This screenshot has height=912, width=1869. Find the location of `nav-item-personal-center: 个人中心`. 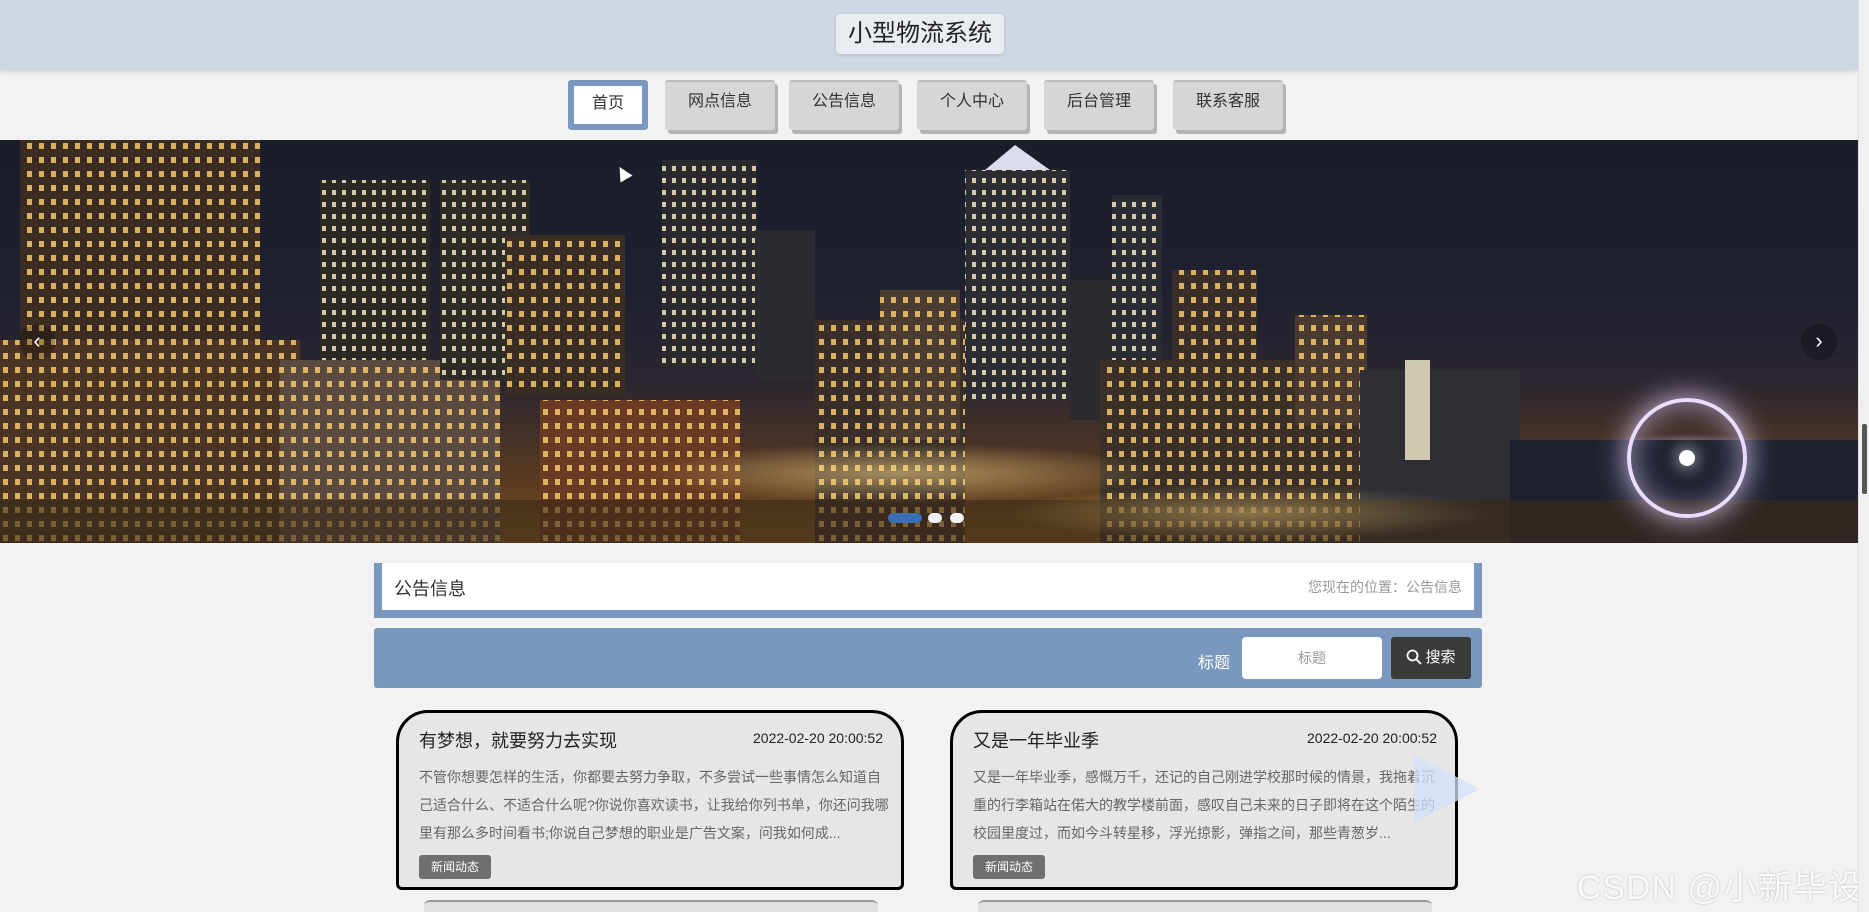

nav-item-personal-center: 个人中心 is located at coordinates (972, 105).